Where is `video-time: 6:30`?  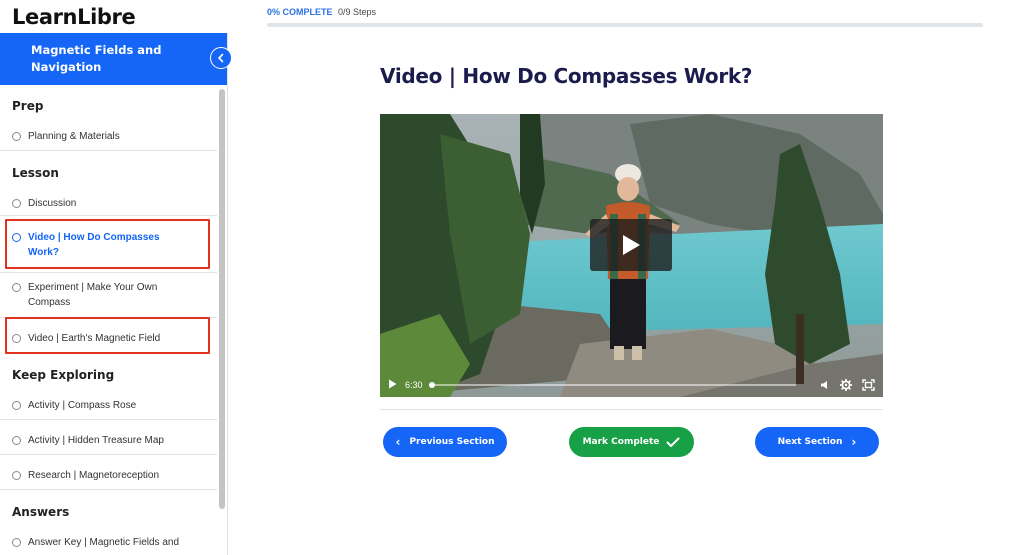
video-time: 6:30 is located at coordinates (414, 385).